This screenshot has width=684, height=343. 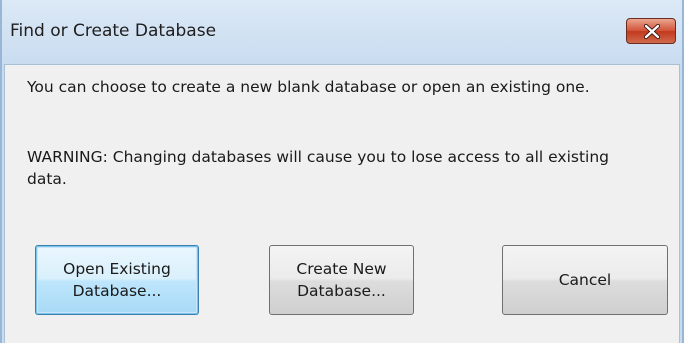 I want to click on close-icon, so click(x=652, y=31).